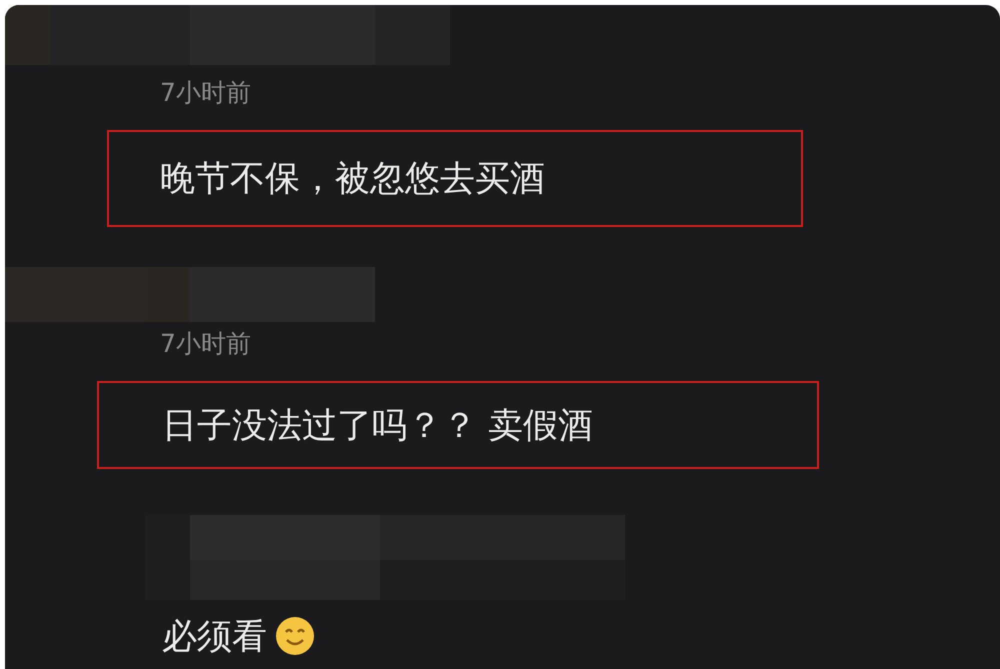  What do you see at coordinates (378, 426) in the screenshot?
I see `comment-text: 日子没法过了吗？？ 卖假酒` at bounding box center [378, 426].